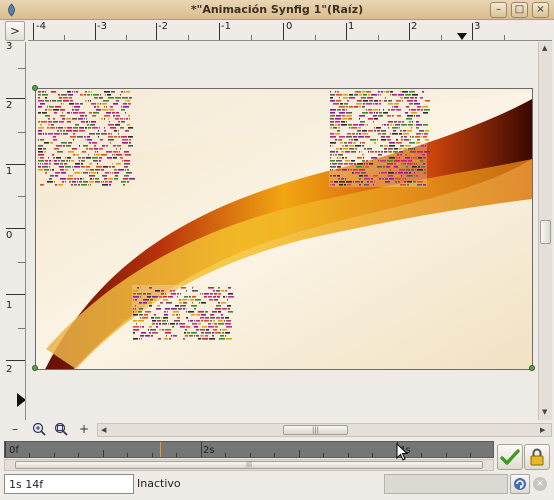  What do you see at coordinates (537, 457) in the screenshot?
I see `keyframe-lock-button` at bounding box center [537, 457].